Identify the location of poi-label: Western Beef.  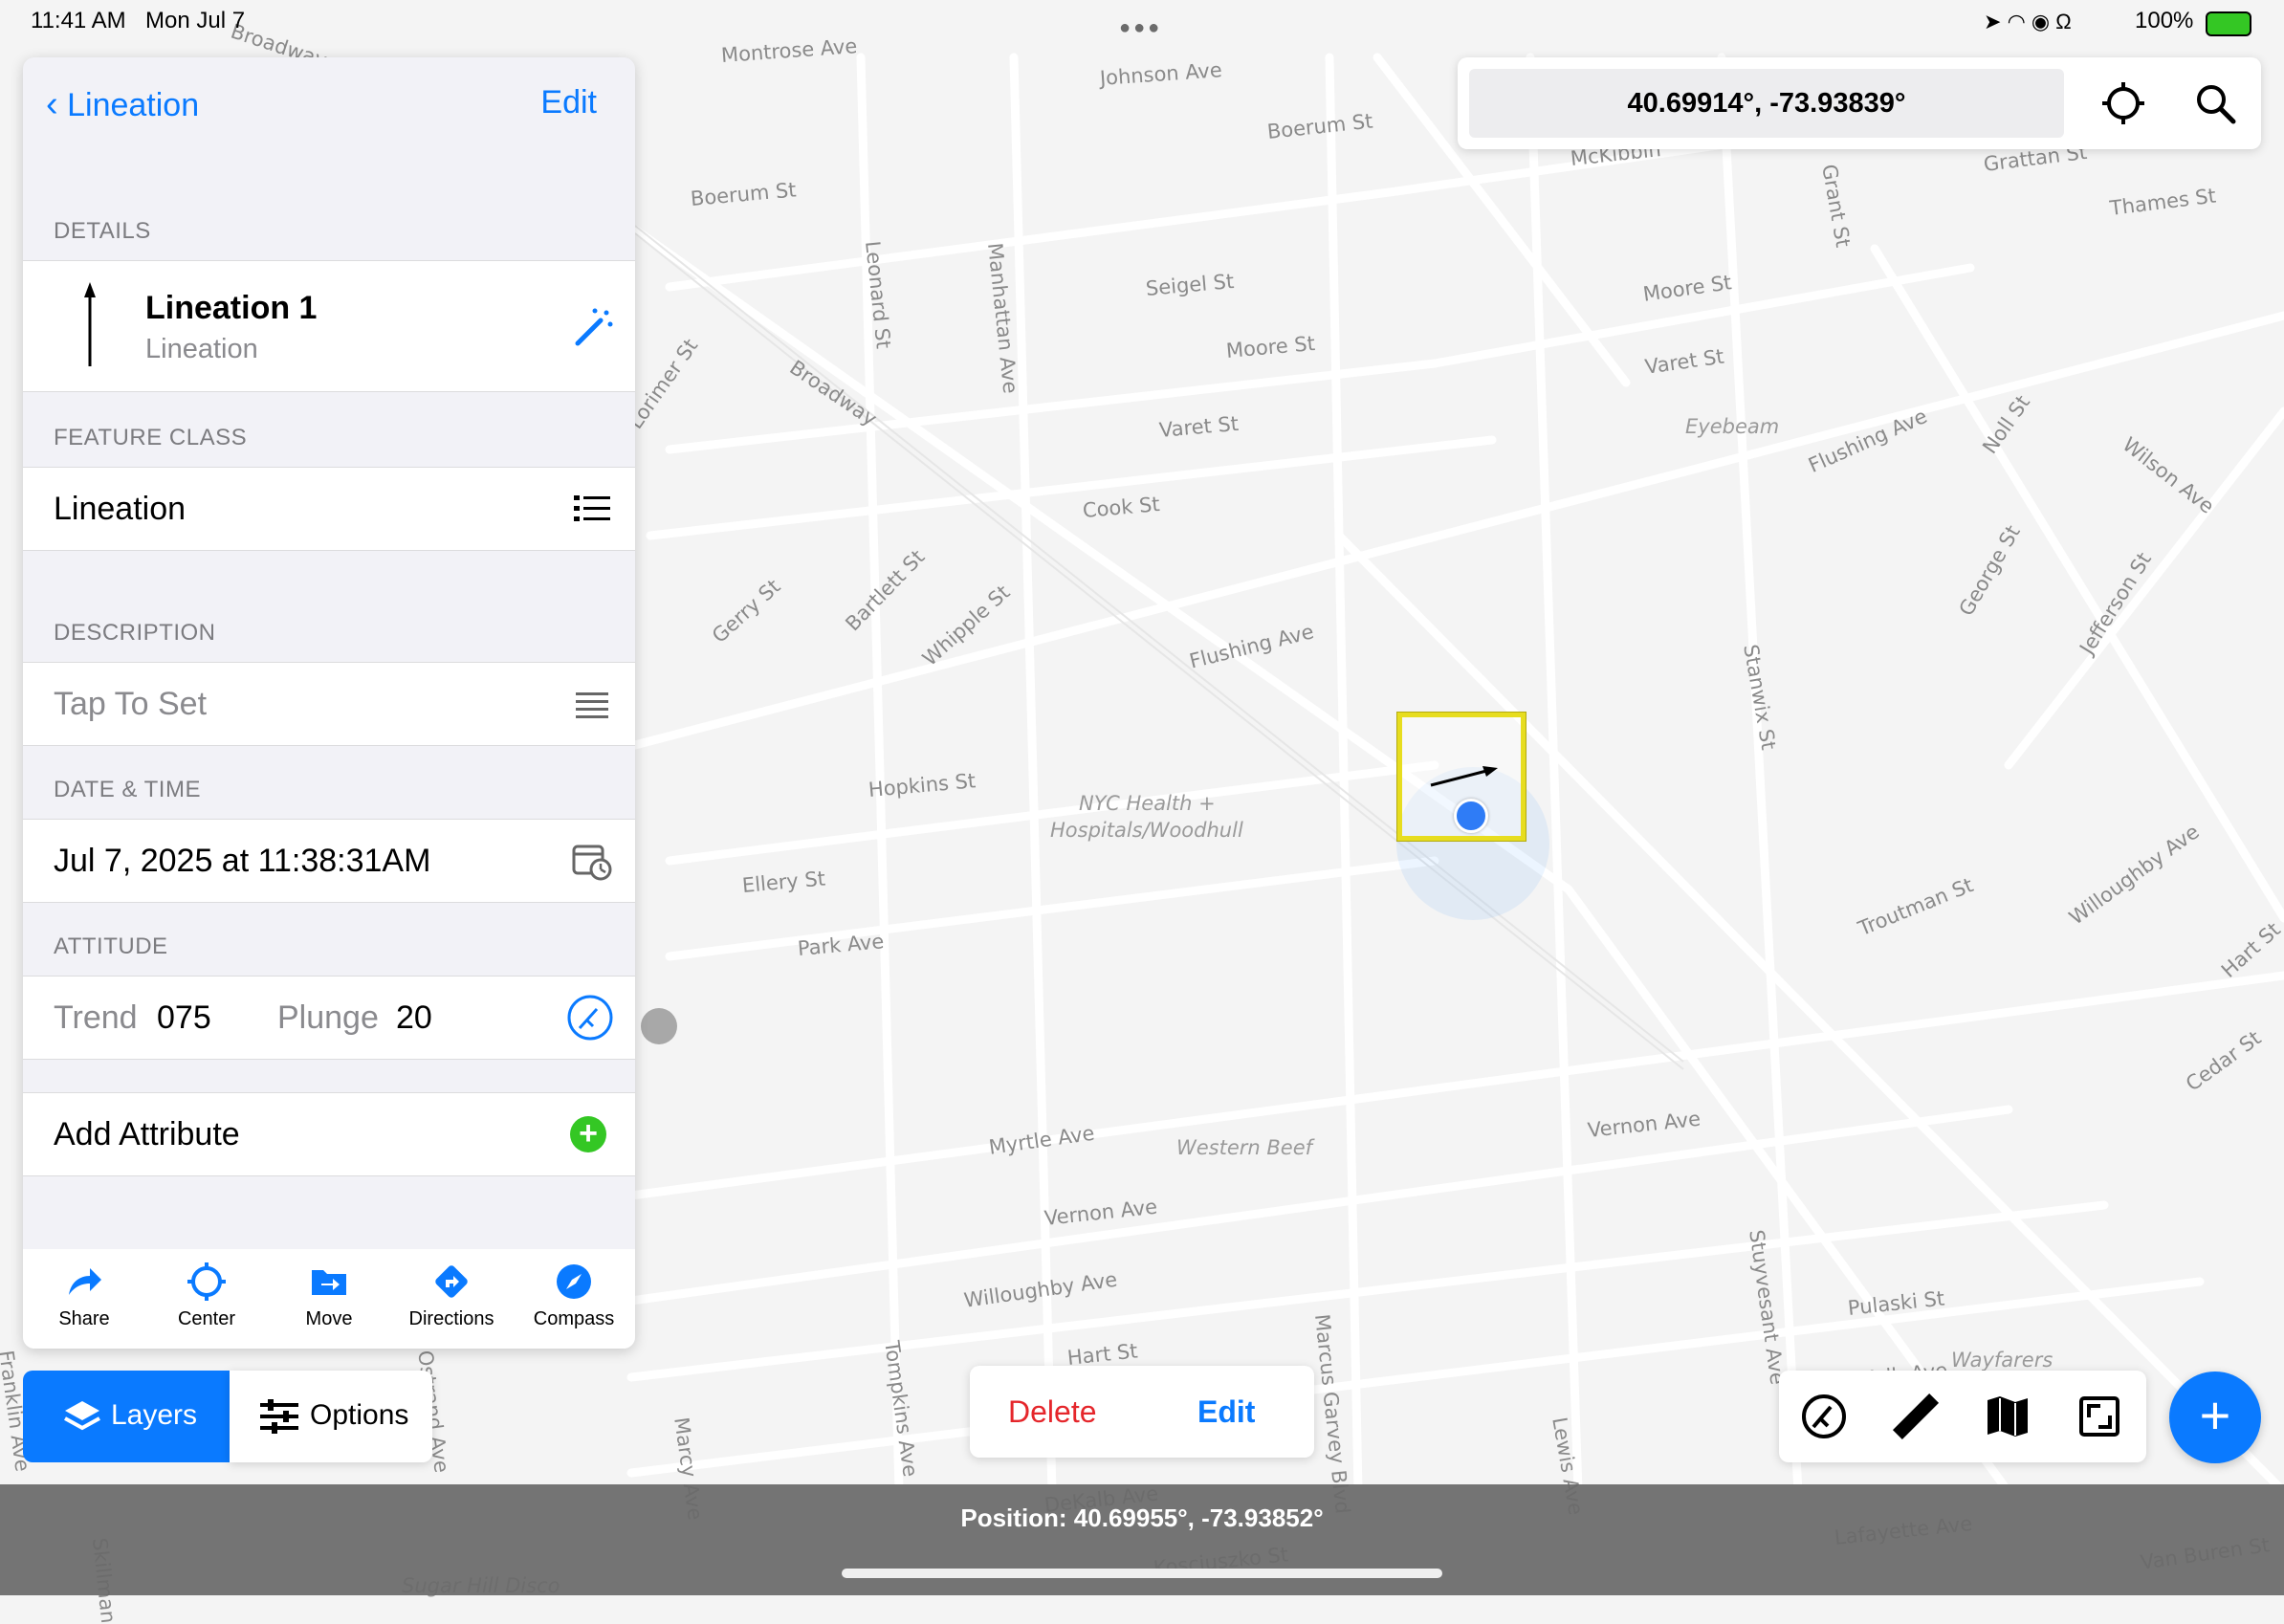
(1244, 1148).